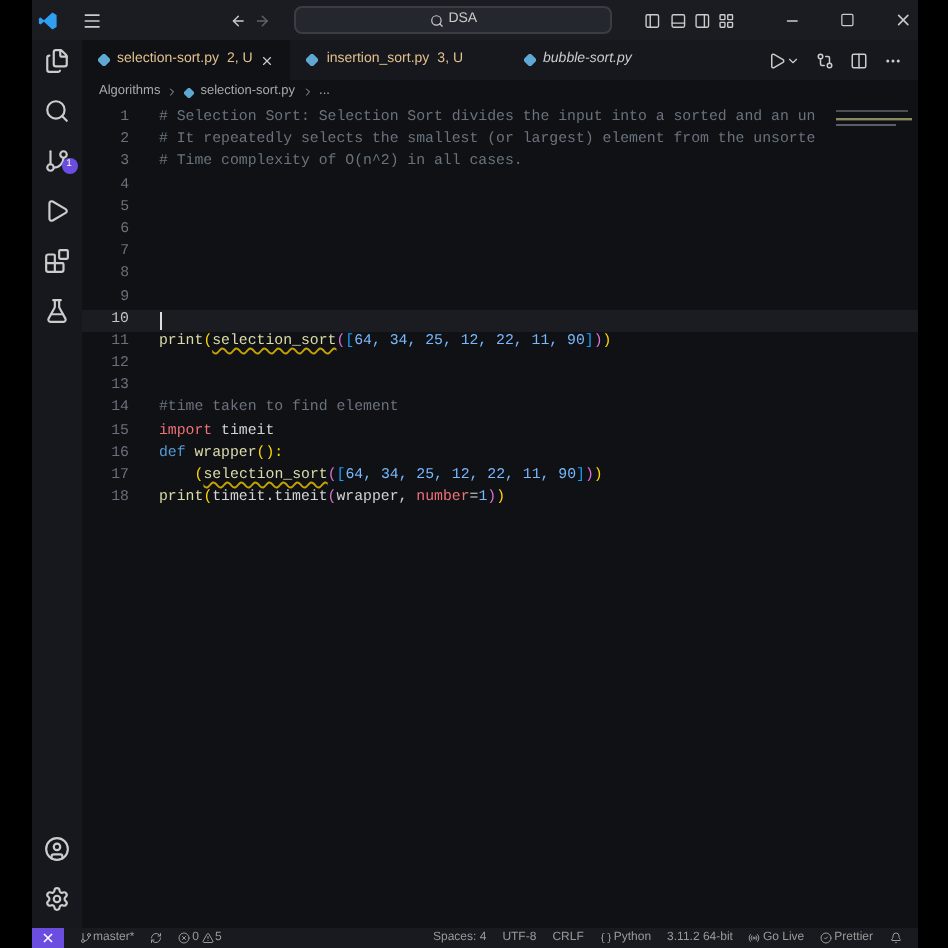 Image resolution: width=948 pixels, height=948 pixels. What do you see at coordinates (160, 320) in the screenshot?
I see `text-cursor` at bounding box center [160, 320].